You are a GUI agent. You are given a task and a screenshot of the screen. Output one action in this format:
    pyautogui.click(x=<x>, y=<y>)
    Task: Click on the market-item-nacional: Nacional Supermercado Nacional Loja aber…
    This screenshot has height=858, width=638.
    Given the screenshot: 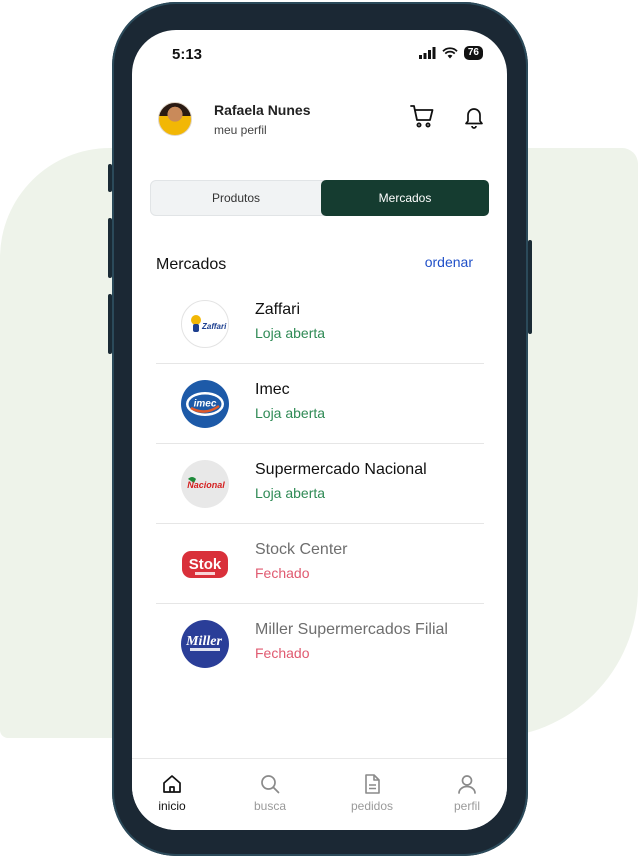 What is the action you would take?
    pyautogui.click(x=320, y=484)
    